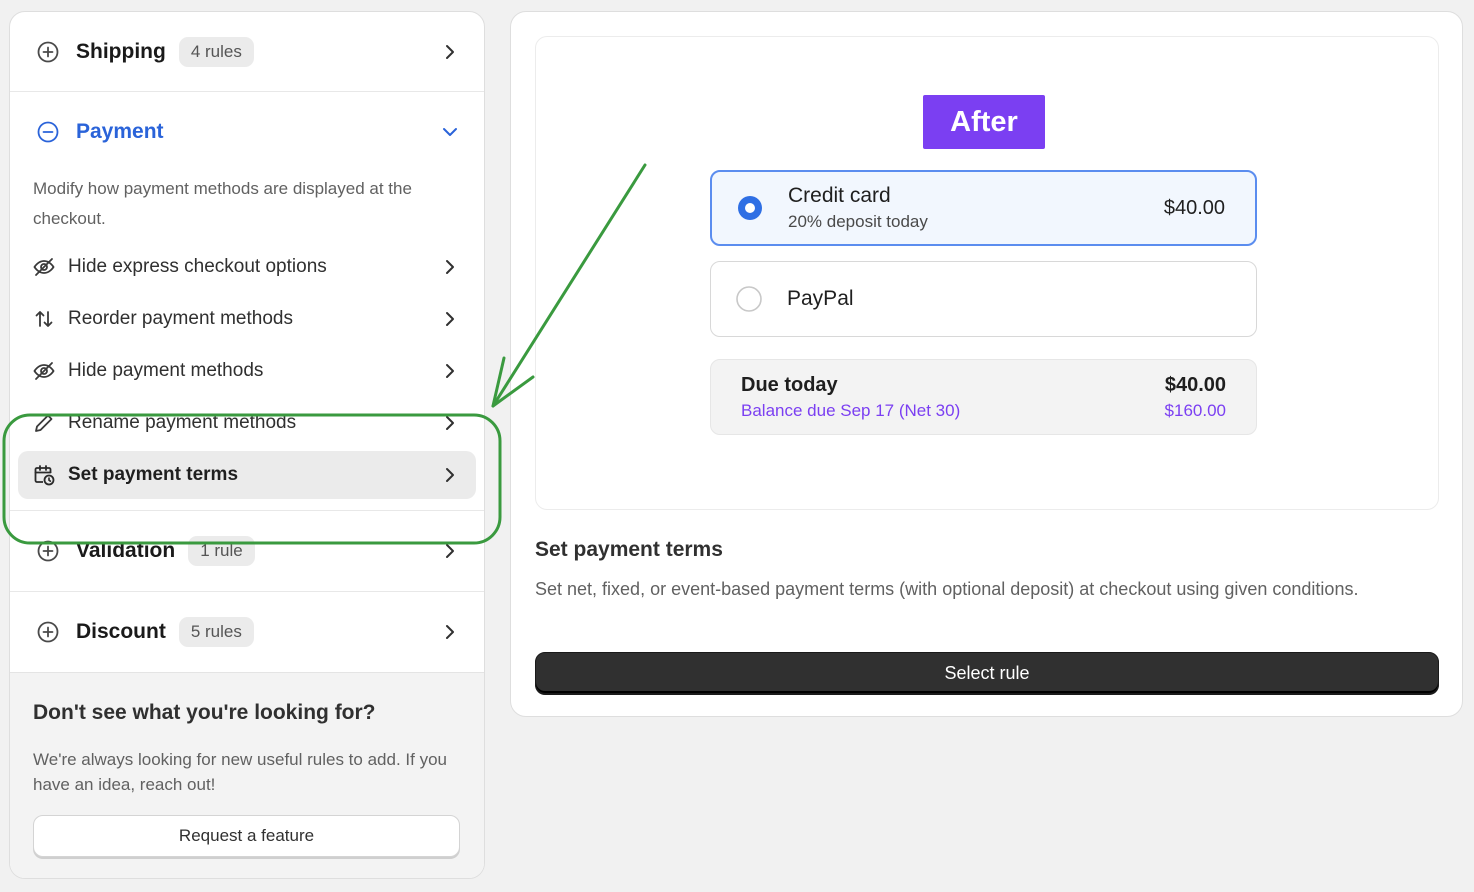 The width and height of the screenshot is (1474, 892). I want to click on category-title: Discount, so click(121, 631).